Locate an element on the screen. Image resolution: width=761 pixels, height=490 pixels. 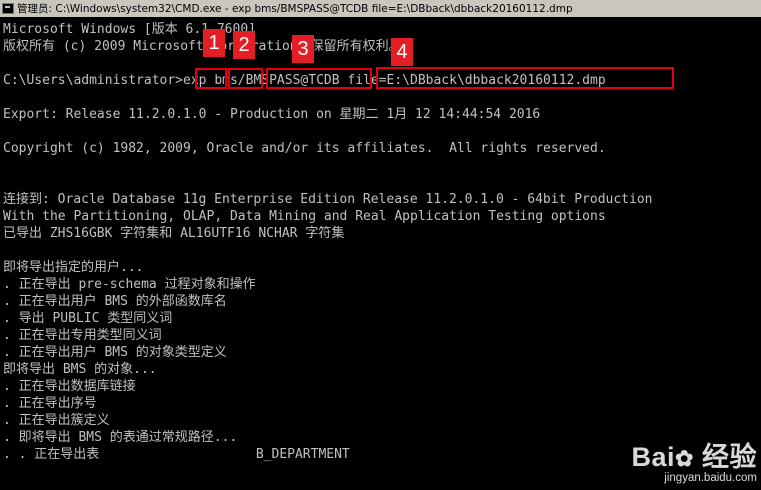
baidu-jingyan-watermark: Bai✿ 经验 jingyan.baidu.com is located at coordinates (694, 459).